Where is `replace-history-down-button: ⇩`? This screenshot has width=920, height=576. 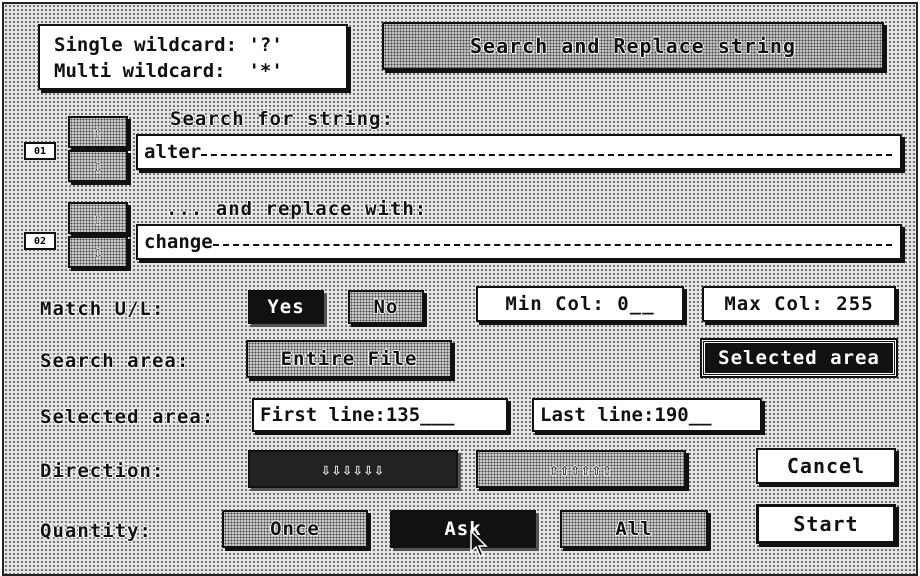
replace-history-down-button: ⇩ is located at coordinates (98, 252).